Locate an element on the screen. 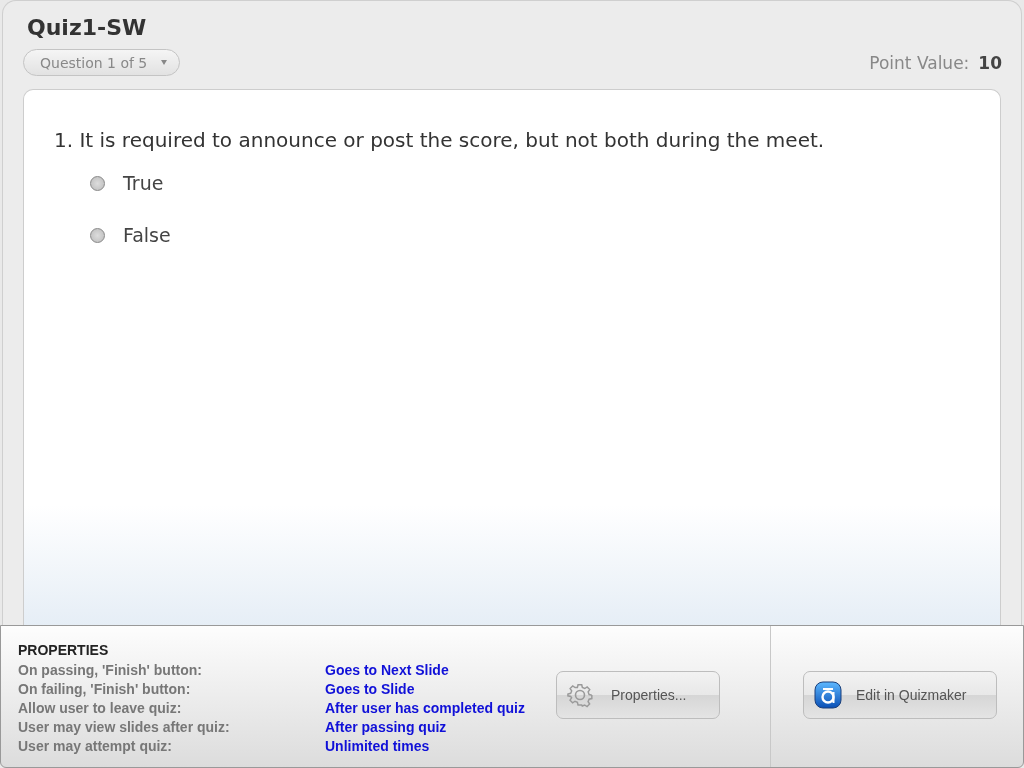  question-text: 1. It is required to announce or post the score, but not both during the meet. is located at coordinates (440, 140).